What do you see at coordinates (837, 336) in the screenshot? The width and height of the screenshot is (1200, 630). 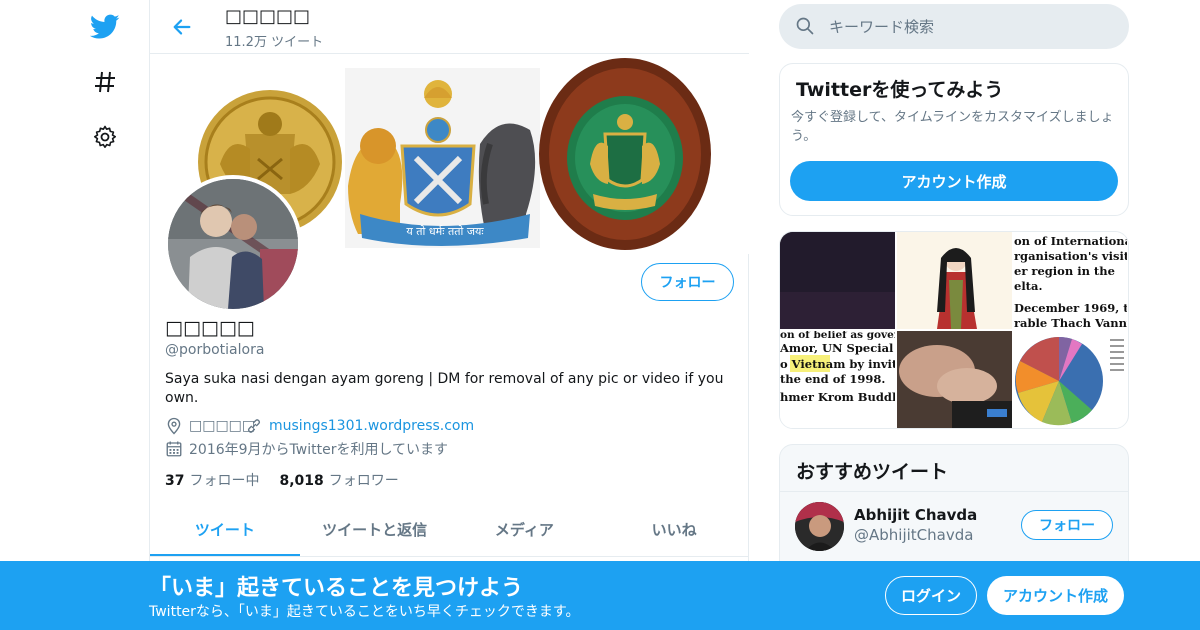 I see `doc-line: on of belief as governe` at bounding box center [837, 336].